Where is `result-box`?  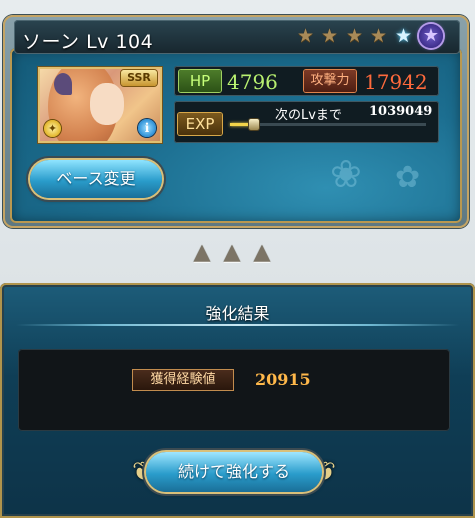 result-box is located at coordinates (234, 390).